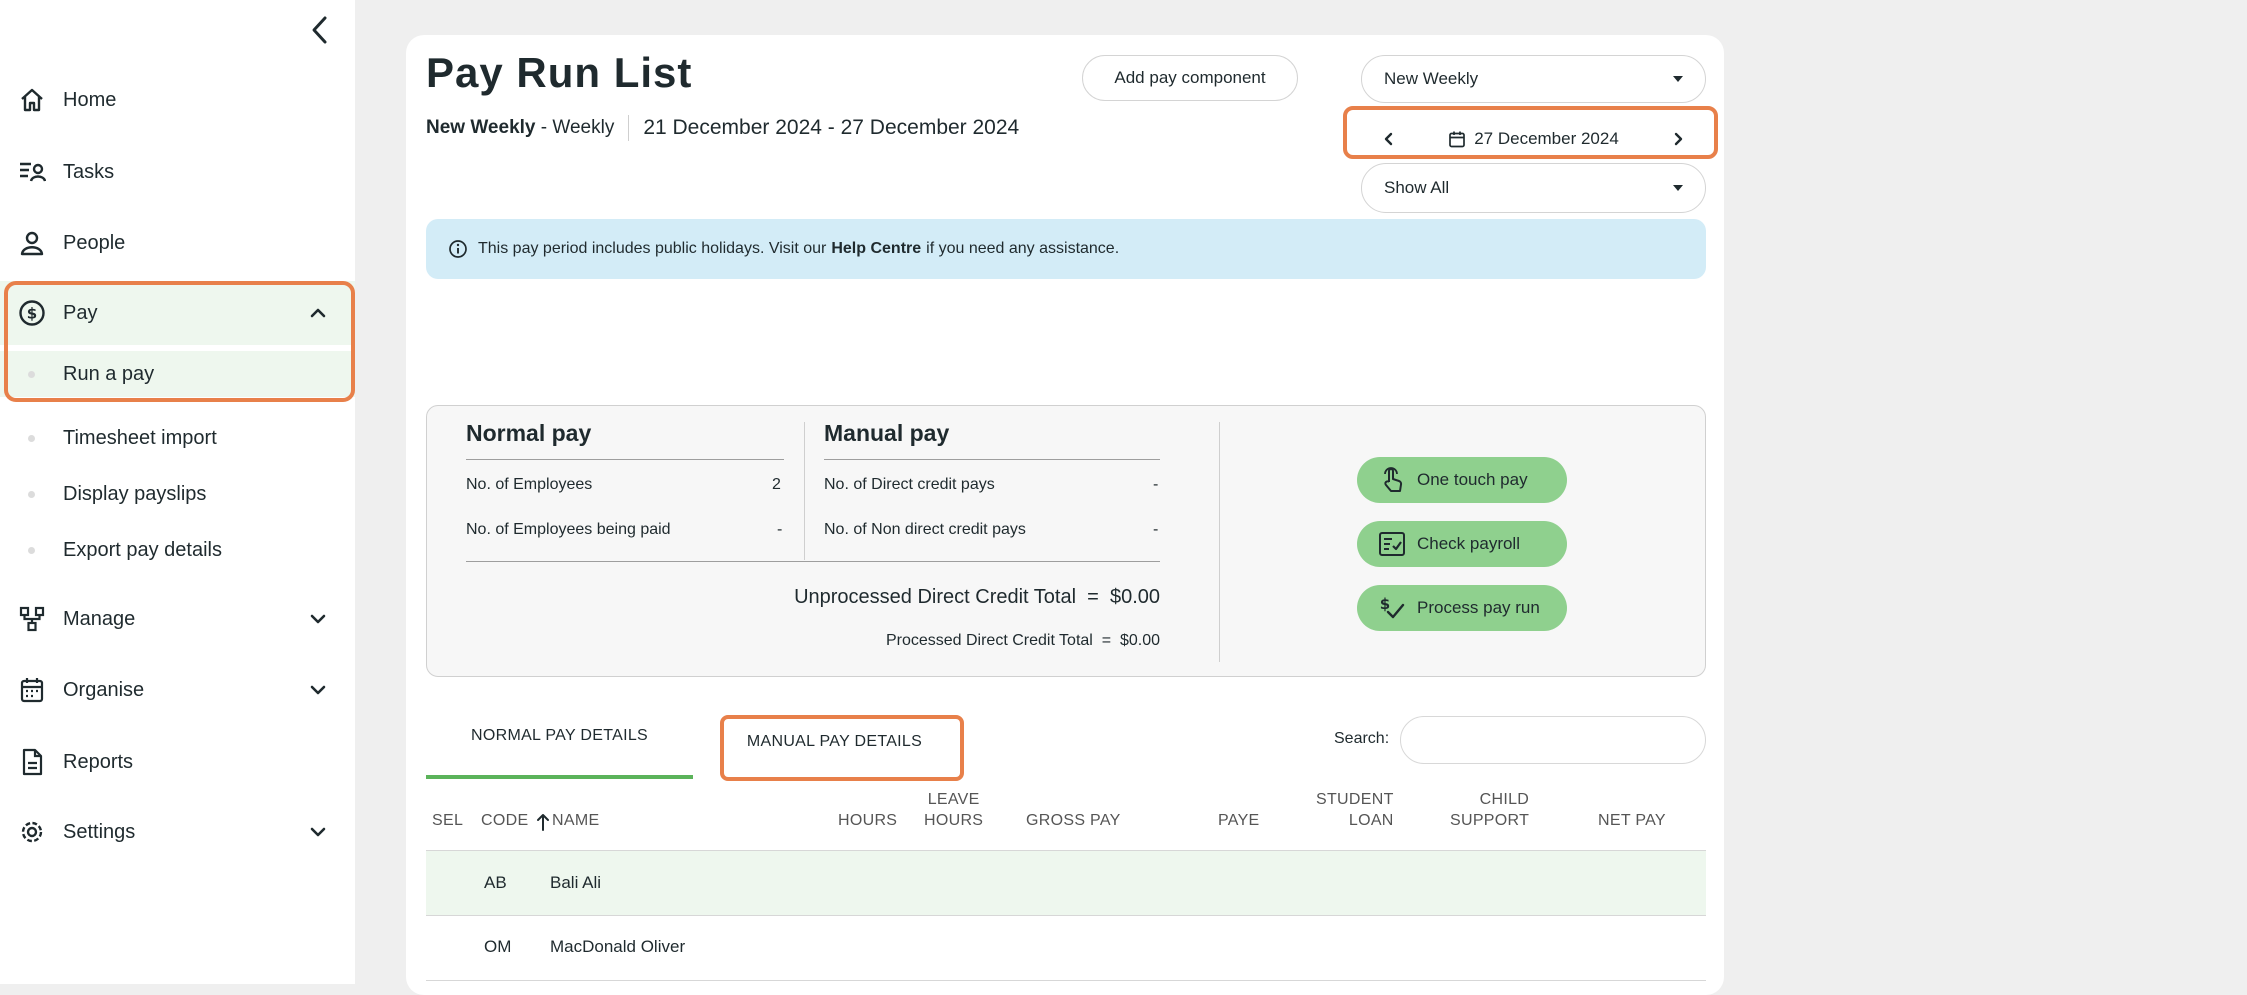 The image size is (2247, 995). I want to click on pay-group-name: New Weekly, so click(481, 127).